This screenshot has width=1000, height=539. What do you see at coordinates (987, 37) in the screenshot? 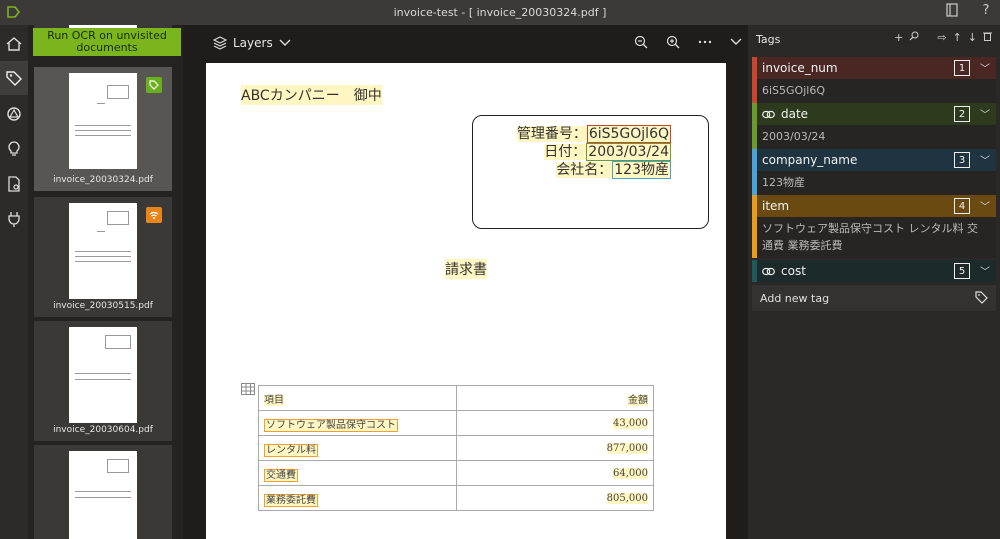
I see `delete-icon` at bounding box center [987, 37].